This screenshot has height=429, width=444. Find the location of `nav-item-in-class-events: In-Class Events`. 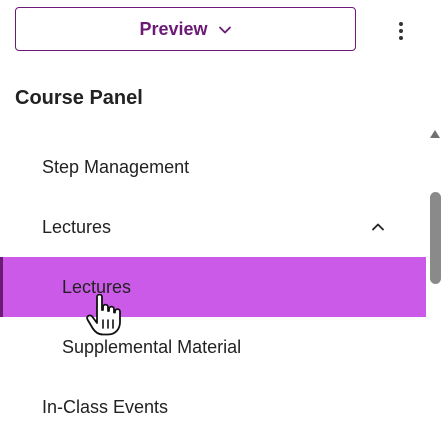

nav-item-in-class-events: In-Class Events is located at coordinates (213, 403).